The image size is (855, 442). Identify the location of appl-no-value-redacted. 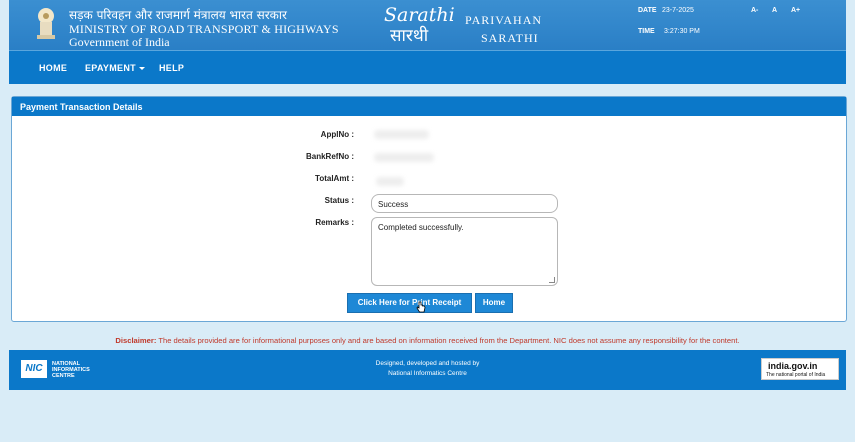
(401, 134).